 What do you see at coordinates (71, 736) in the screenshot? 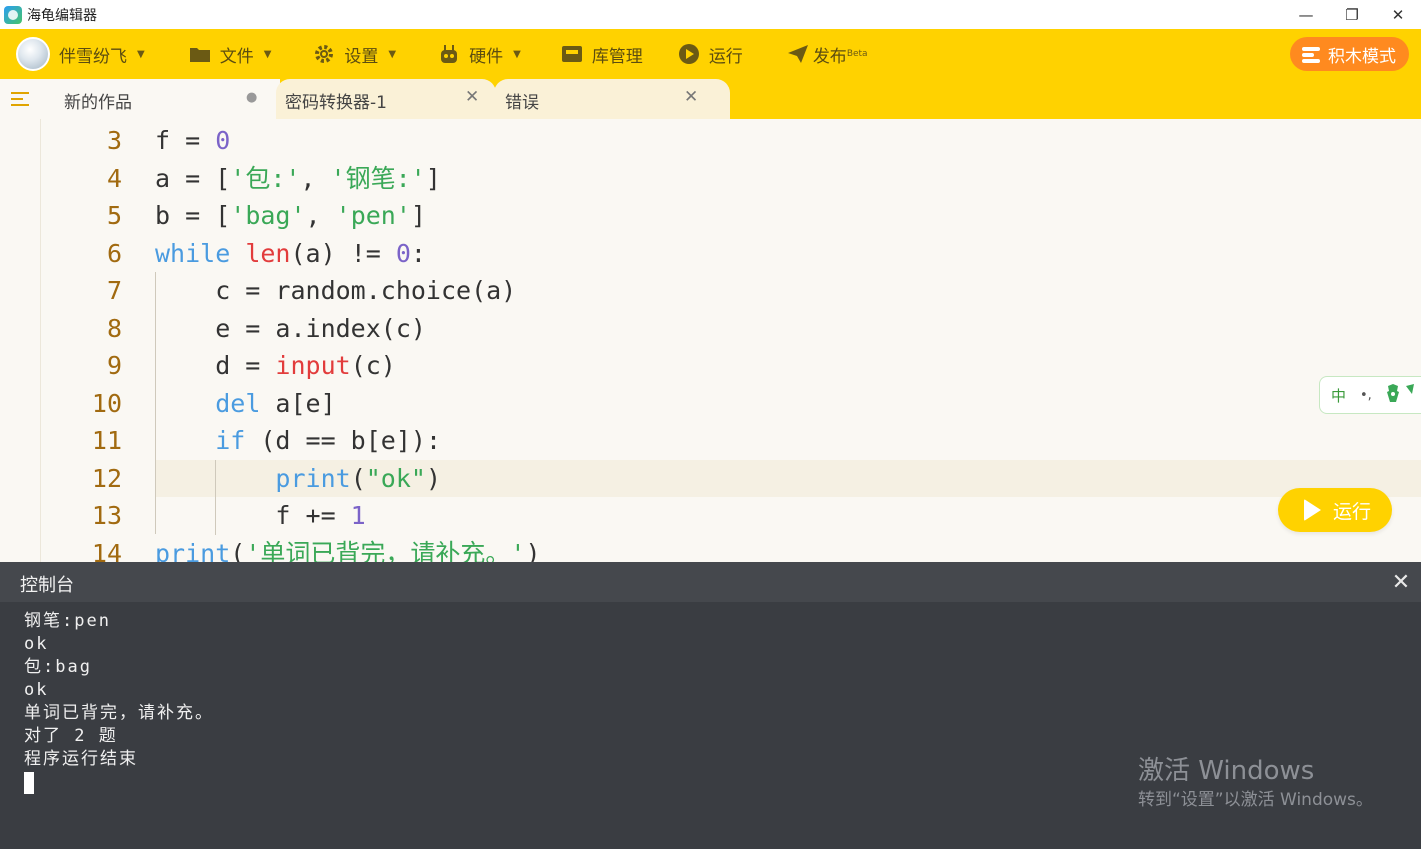
I see `console-line: 对了 2 题` at bounding box center [71, 736].